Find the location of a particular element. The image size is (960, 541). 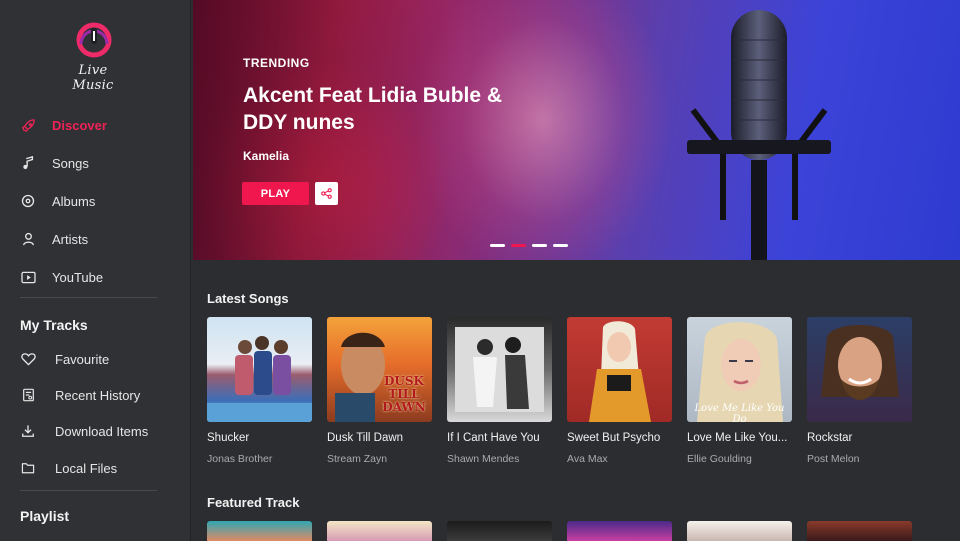

nav-recent-history: Recent History is located at coordinates (95, 395).